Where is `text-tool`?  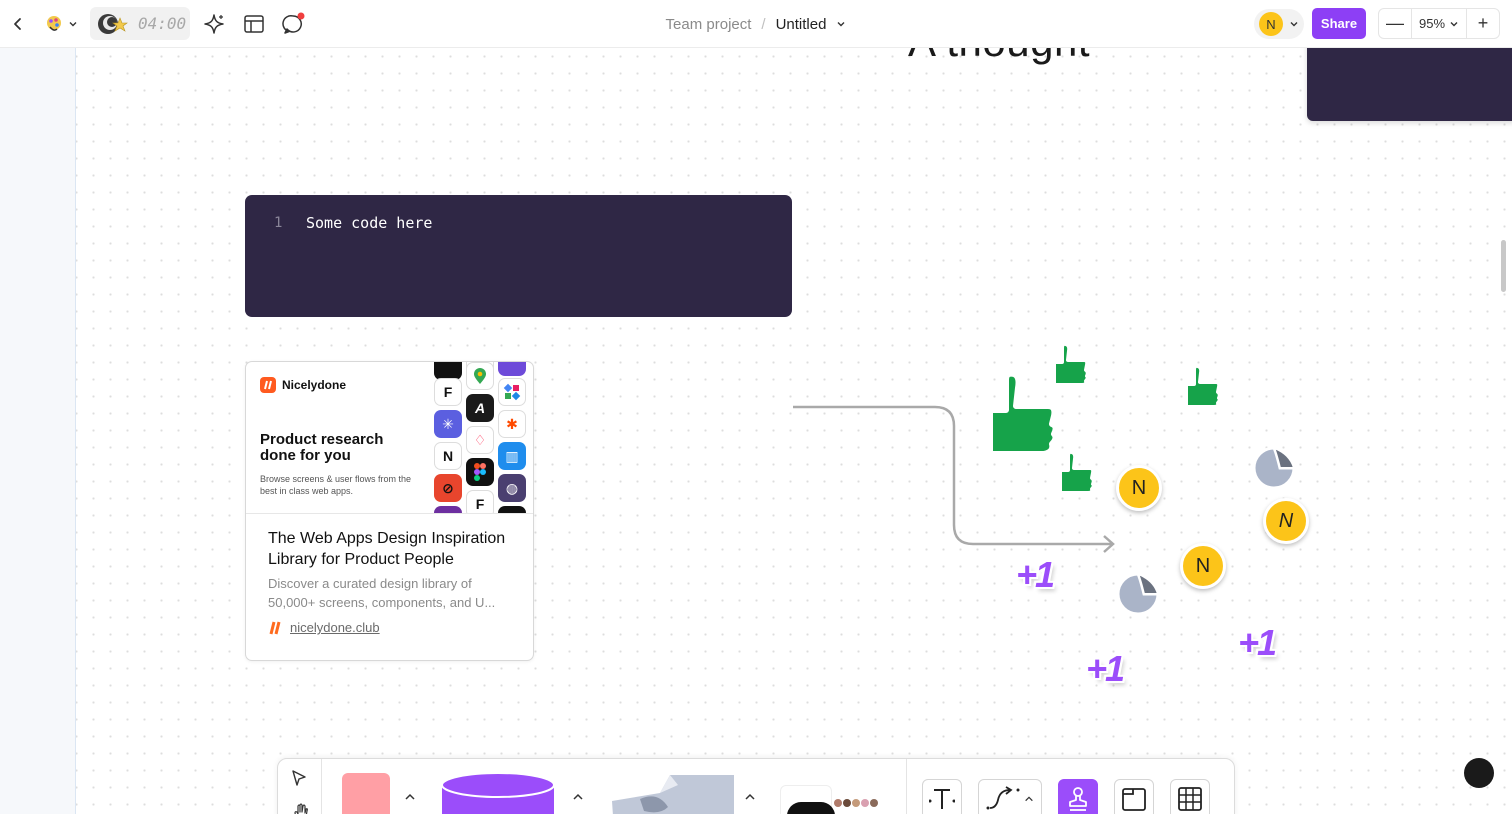
text-tool is located at coordinates (942, 796).